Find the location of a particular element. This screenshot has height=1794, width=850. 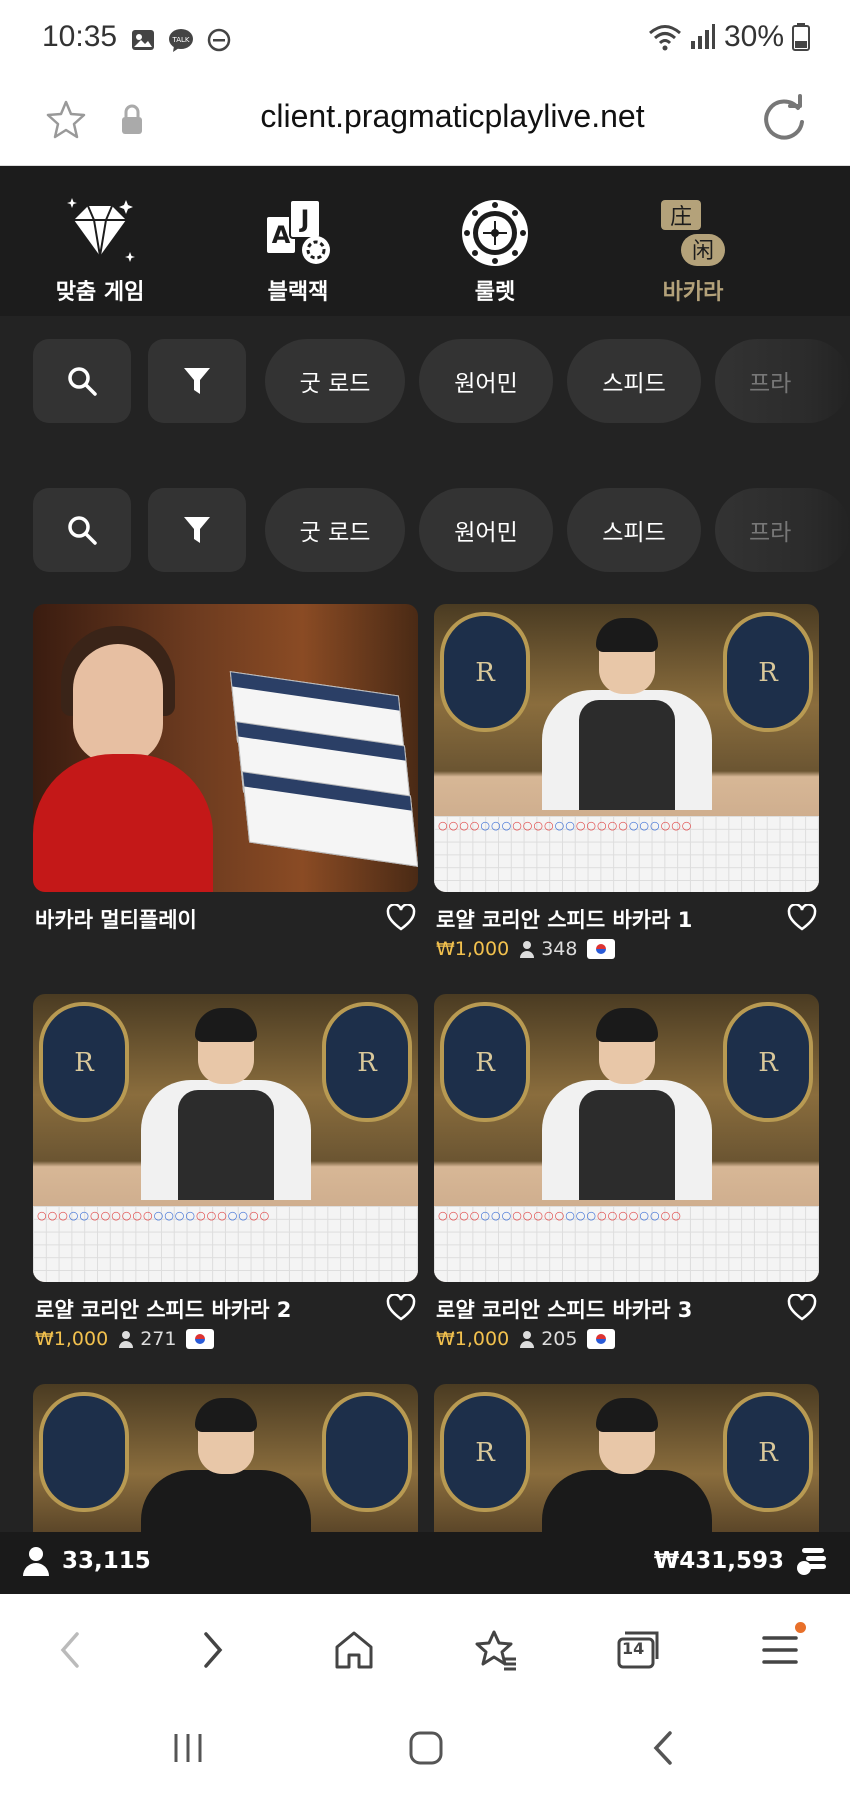

svg-text: TALK is located at coordinates (180, 40).